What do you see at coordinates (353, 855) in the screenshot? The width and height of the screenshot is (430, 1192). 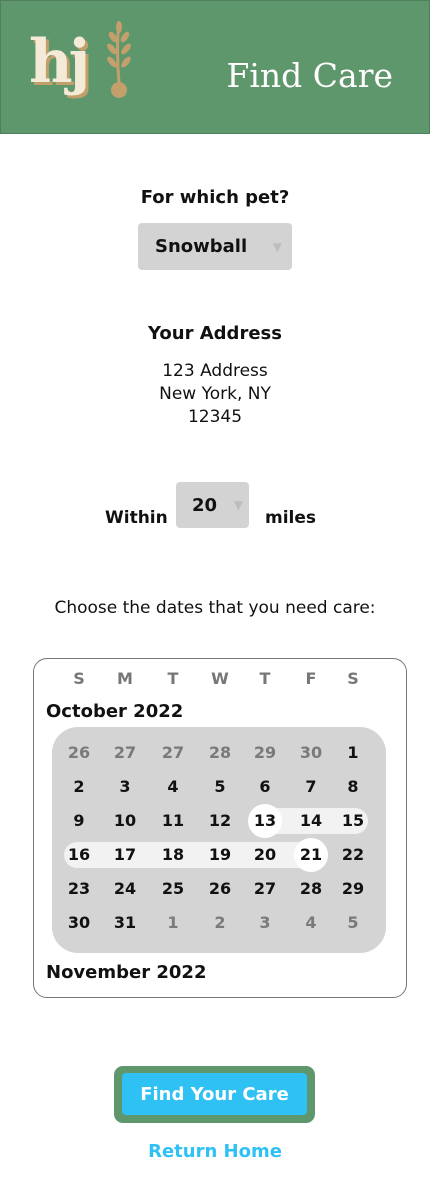 I see `calendar-day: 22` at bounding box center [353, 855].